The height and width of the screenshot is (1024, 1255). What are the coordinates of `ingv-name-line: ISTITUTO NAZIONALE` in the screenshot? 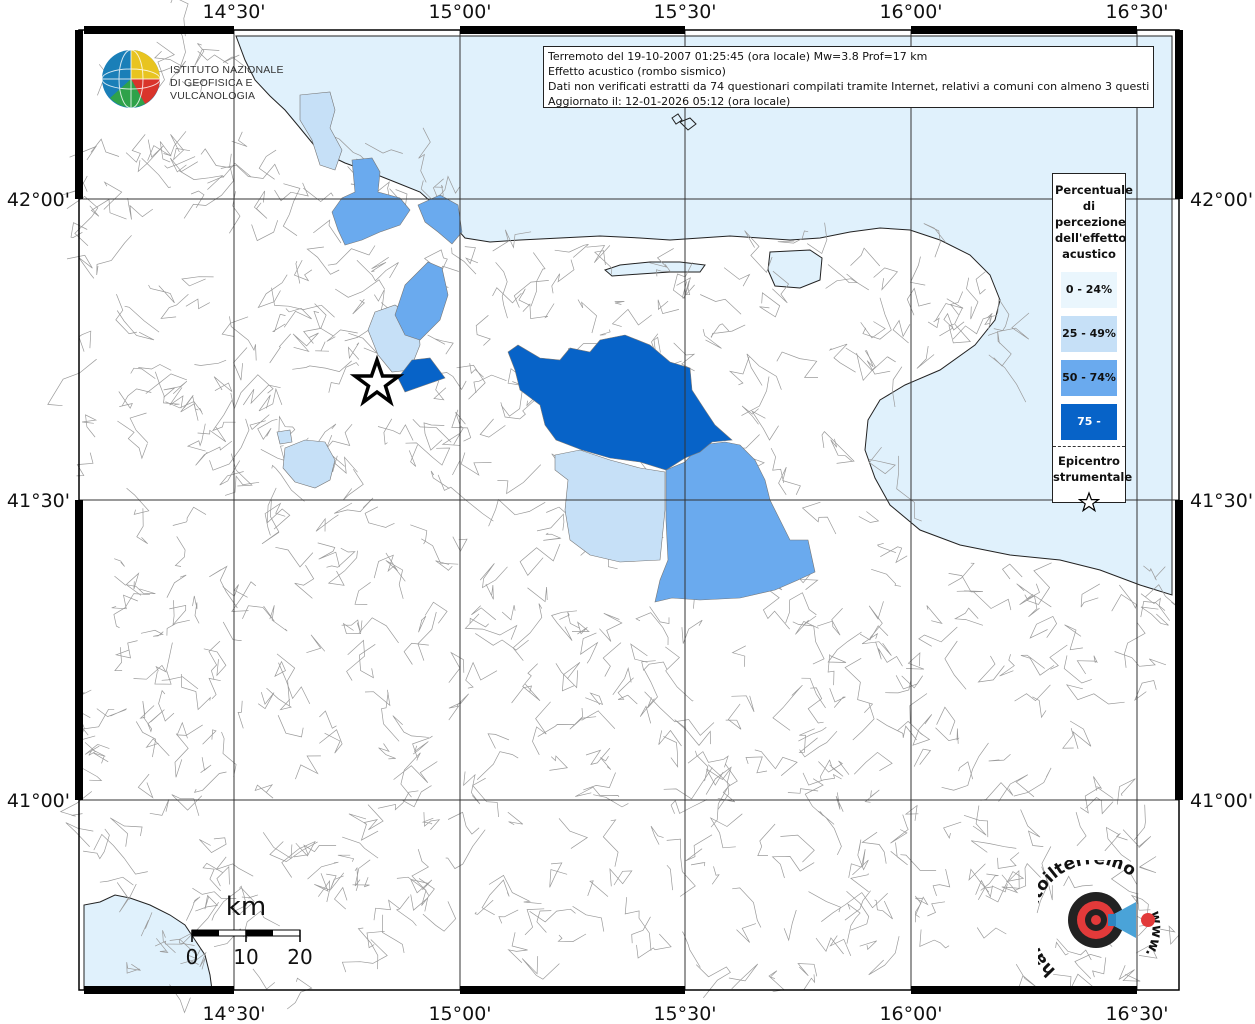 It's located at (227, 70).